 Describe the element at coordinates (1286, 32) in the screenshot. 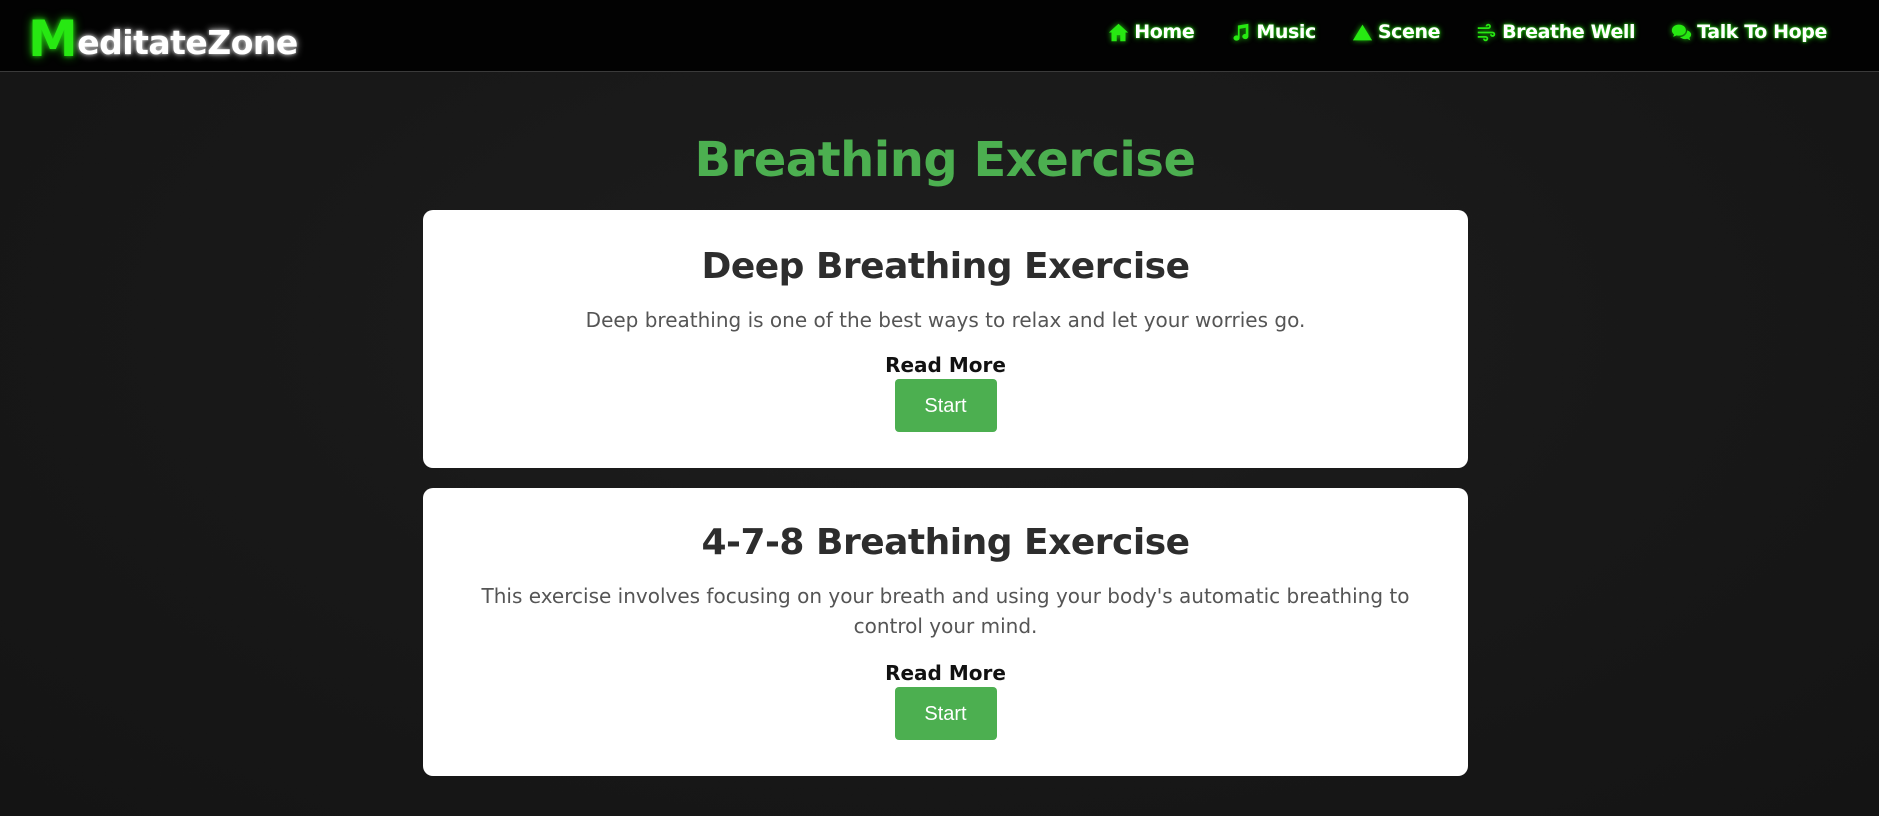

I see `nav-item-label: Music` at that location.